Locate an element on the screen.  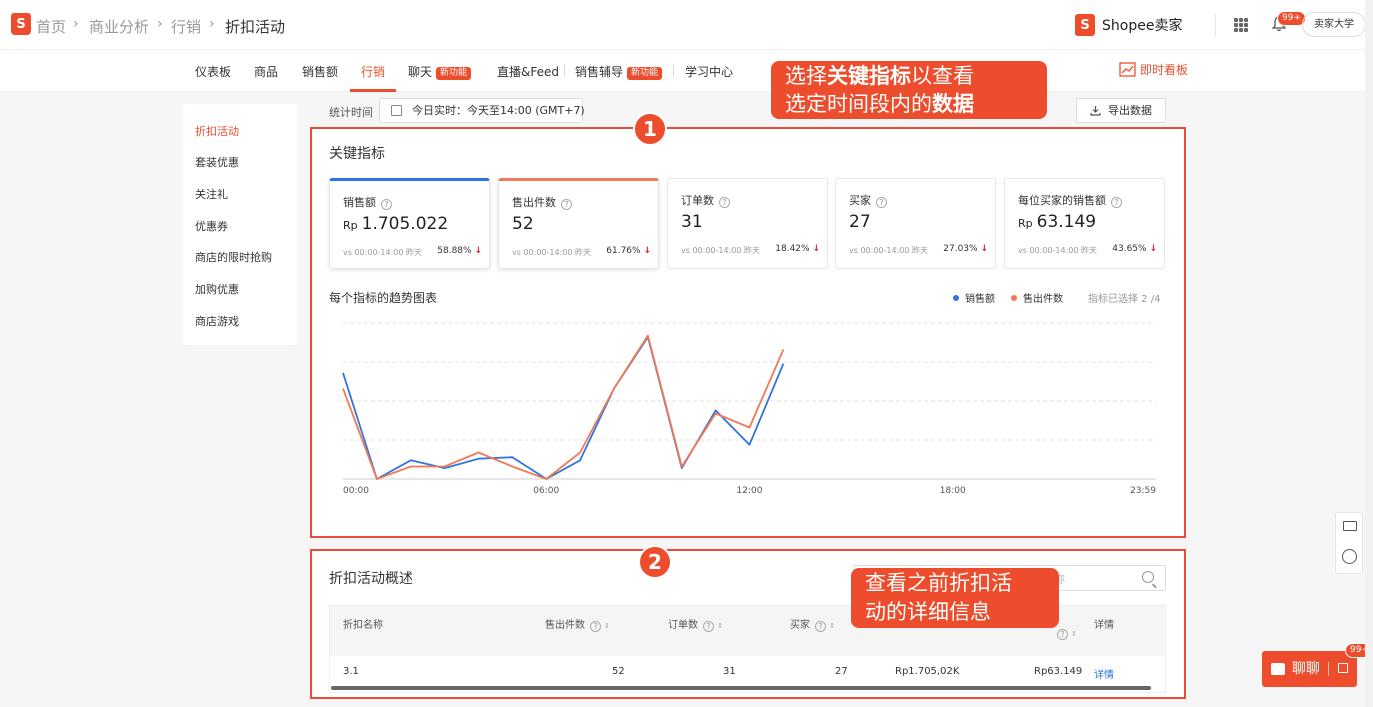
callout-line: 选定时间段内的数据 is located at coordinates (909, 104).